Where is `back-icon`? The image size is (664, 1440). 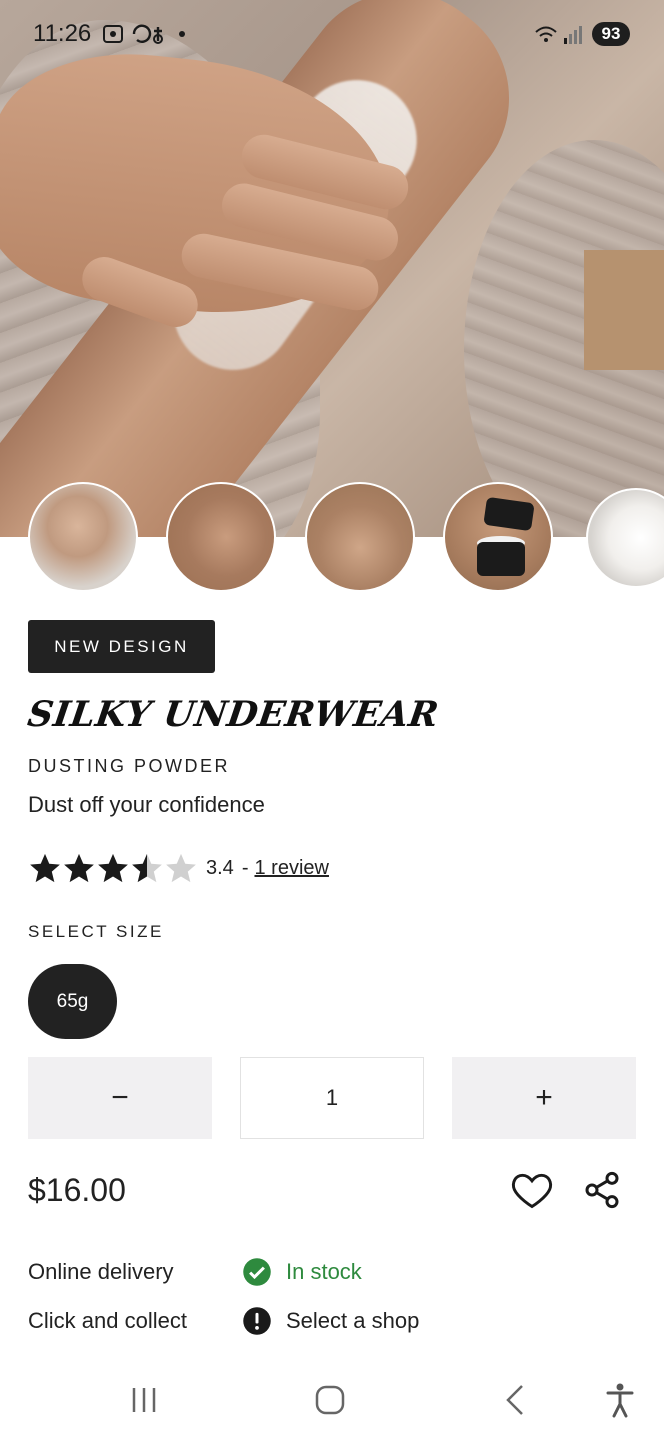
back-icon is located at coordinates (516, 1400).